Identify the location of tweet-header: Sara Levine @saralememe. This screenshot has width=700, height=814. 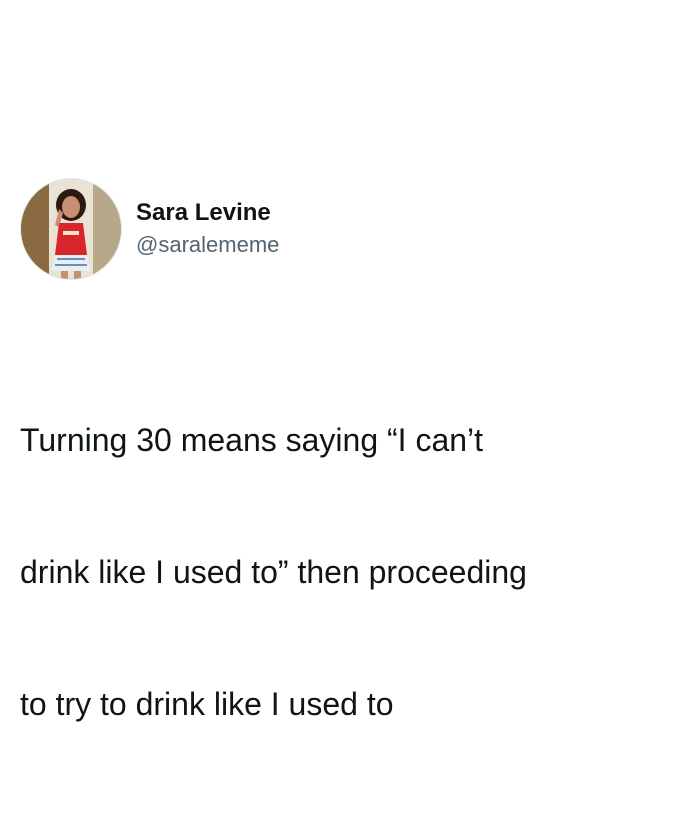
(149, 229).